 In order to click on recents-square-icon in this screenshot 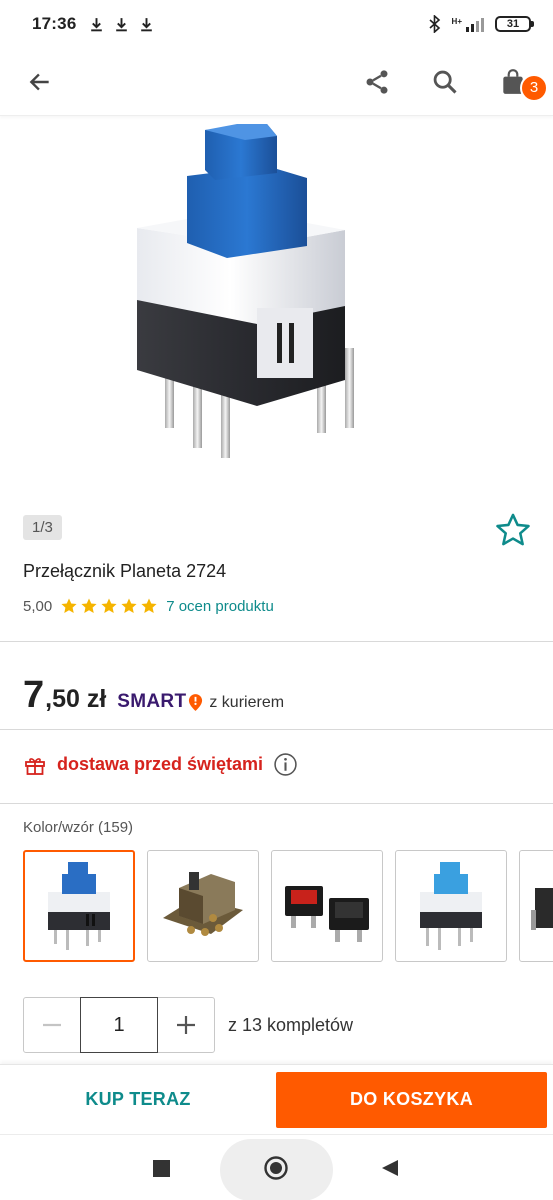, I will do `click(161, 1168)`.